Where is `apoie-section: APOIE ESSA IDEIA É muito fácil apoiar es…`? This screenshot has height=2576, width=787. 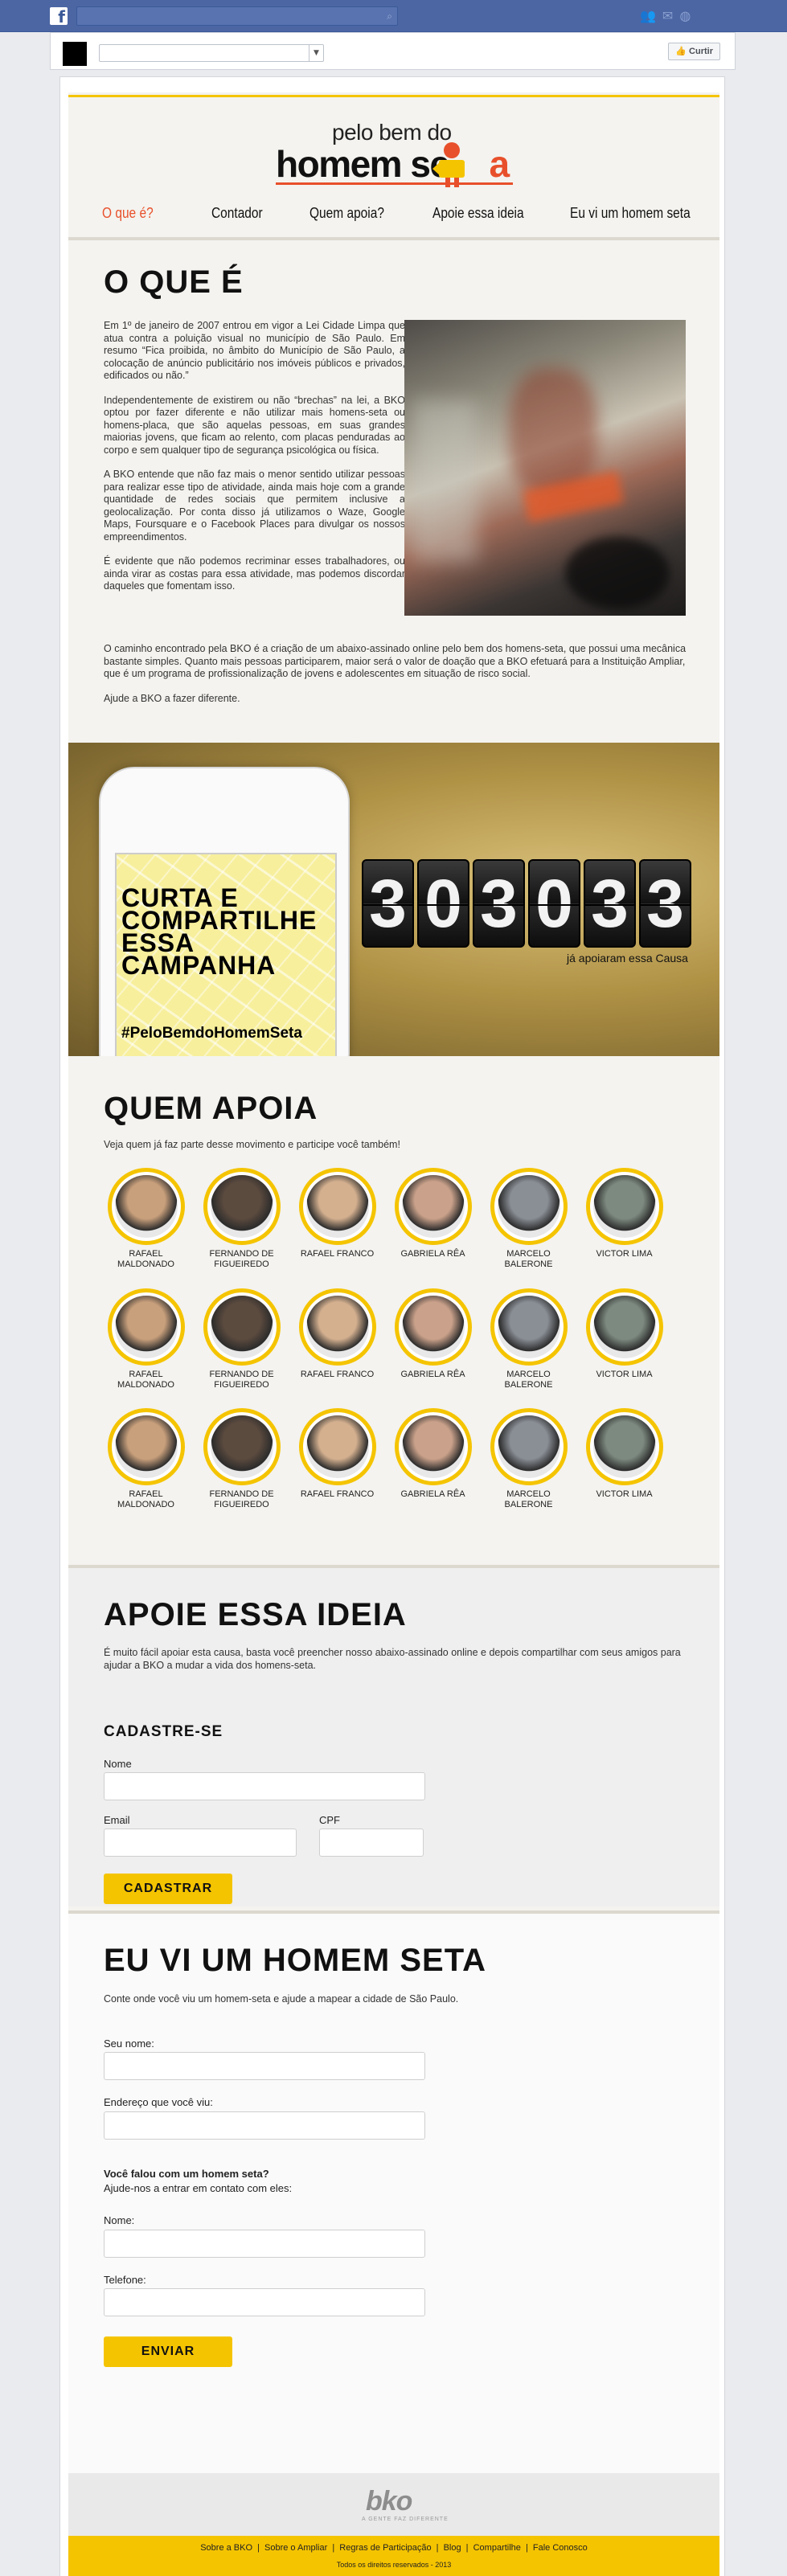
apoie-section: APOIE ESSA IDEIA É muito fácil apoiar es… is located at coordinates (394, 1735).